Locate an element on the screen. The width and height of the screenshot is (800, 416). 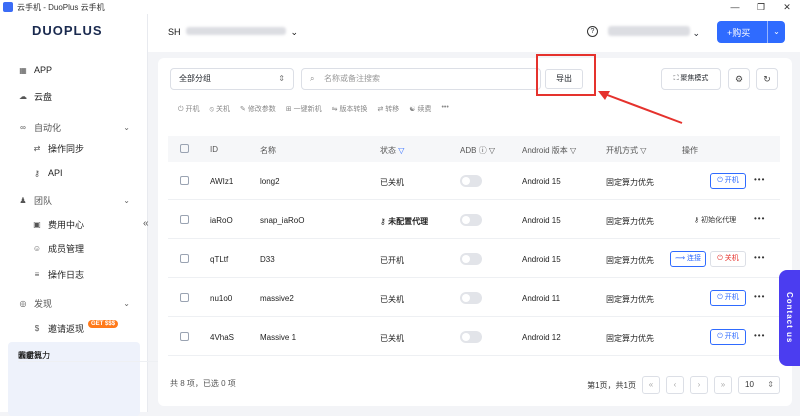
brand-logo: DUOPLUS is located at coordinates (67, 30).